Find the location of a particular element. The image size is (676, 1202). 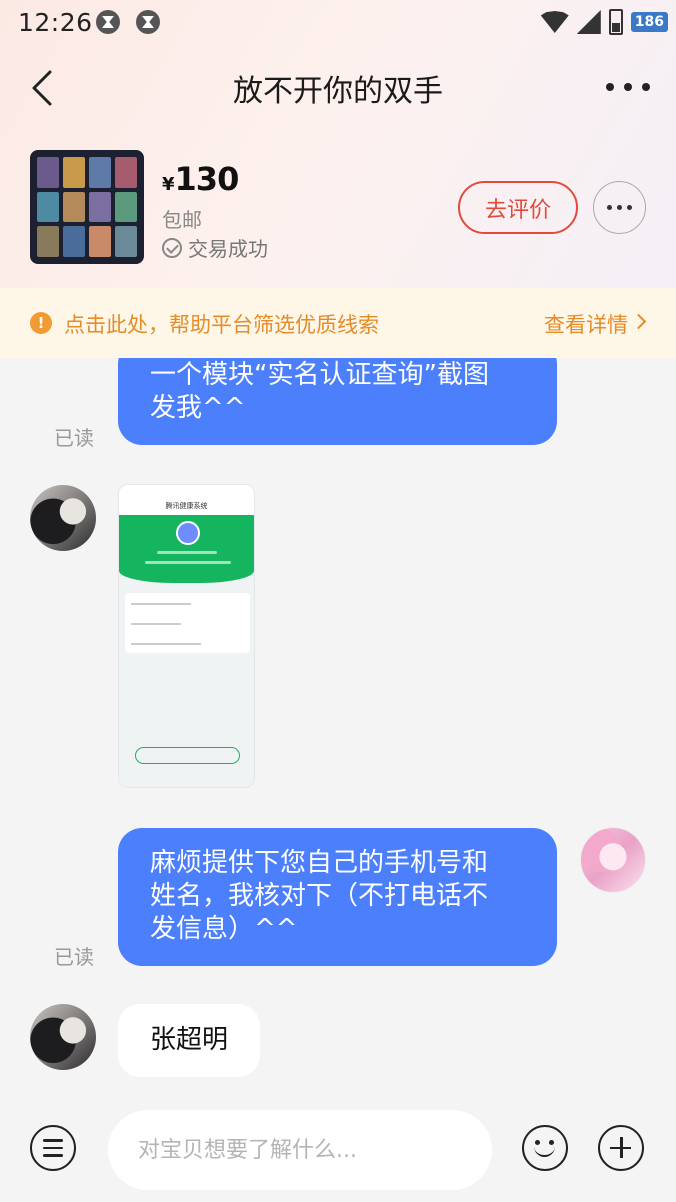

emoji-icon is located at coordinates (545, 1148).